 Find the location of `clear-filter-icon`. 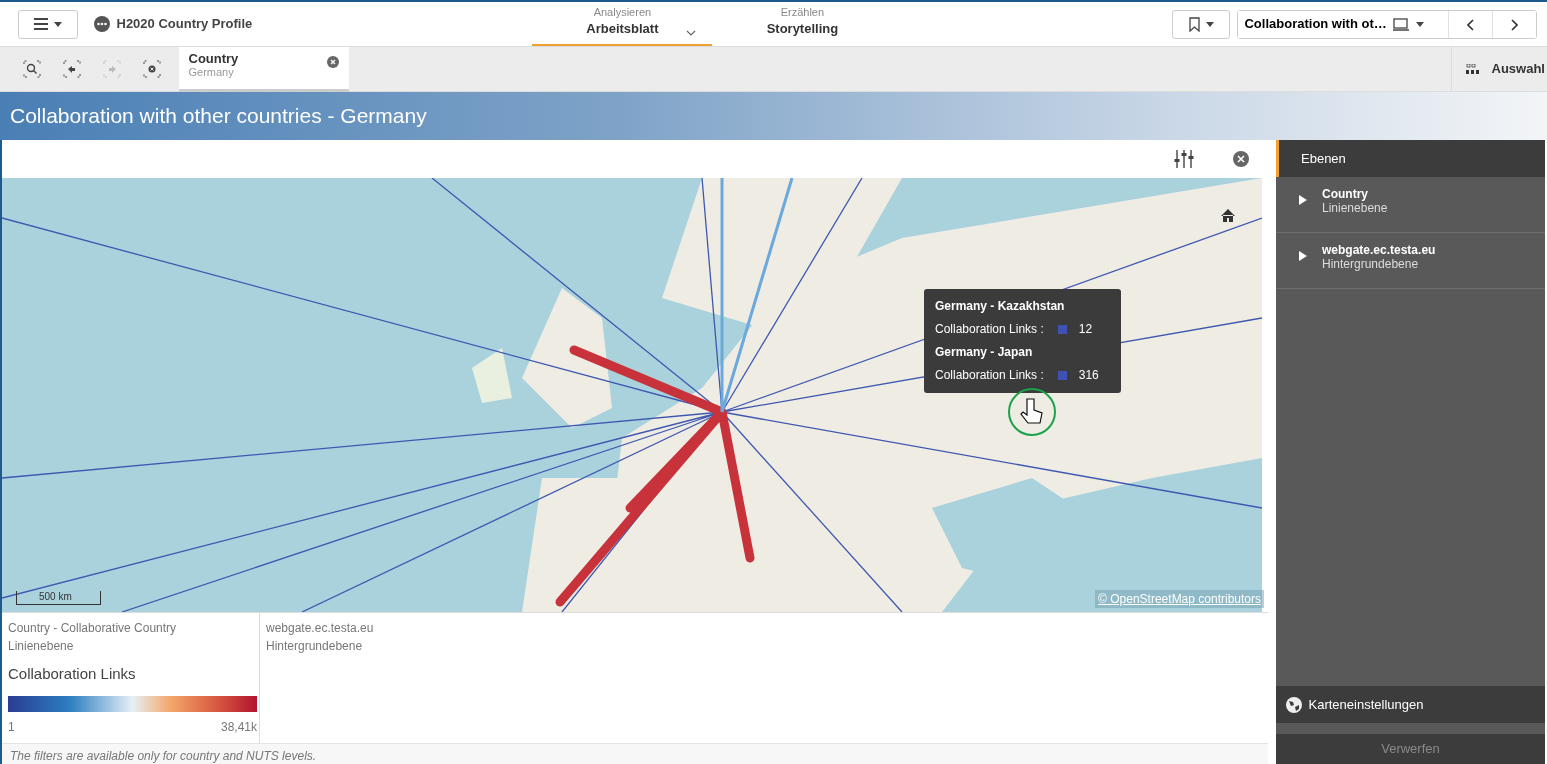

clear-filter-icon is located at coordinates (332, 61).